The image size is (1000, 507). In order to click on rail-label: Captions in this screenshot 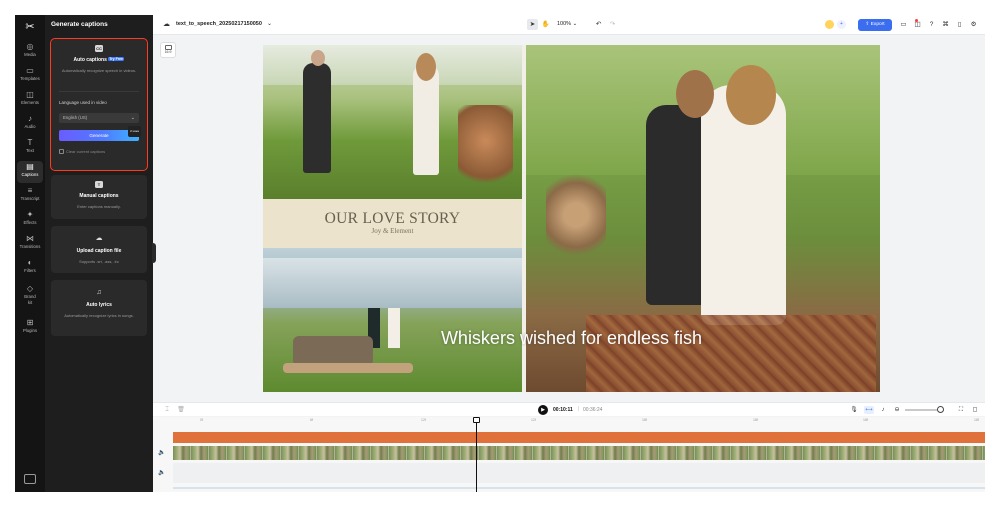, I will do `click(30, 174)`.